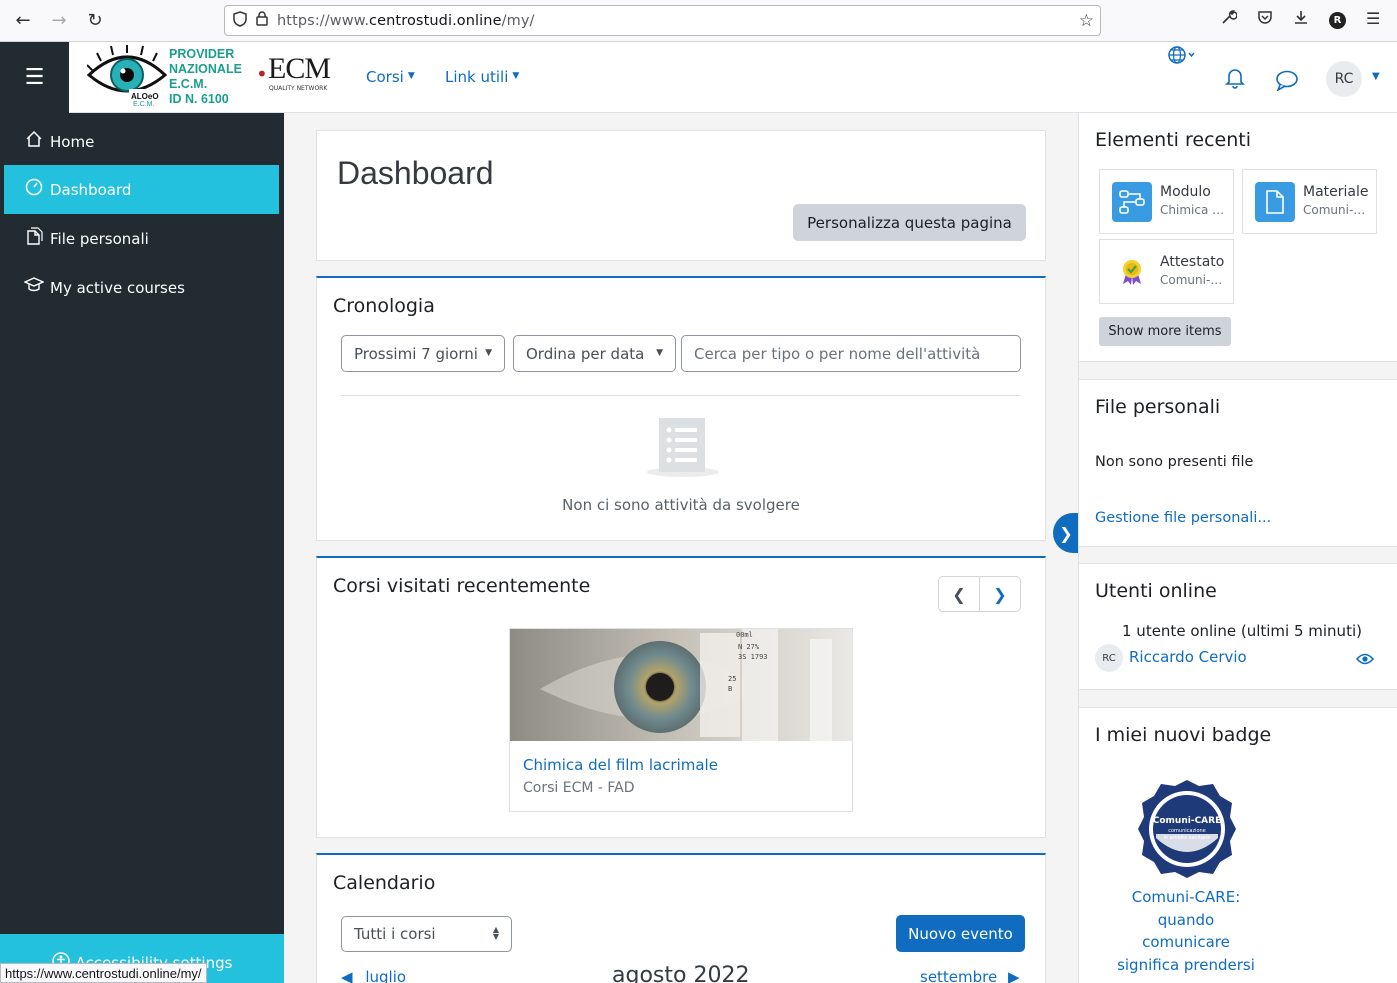 The height and width of the screenshot is (983, 1397). What do you see at coordinates (1165, 331) in the screenshot?
I see `show-more-items-button: Show more items` at bounding box center [1165, 331].